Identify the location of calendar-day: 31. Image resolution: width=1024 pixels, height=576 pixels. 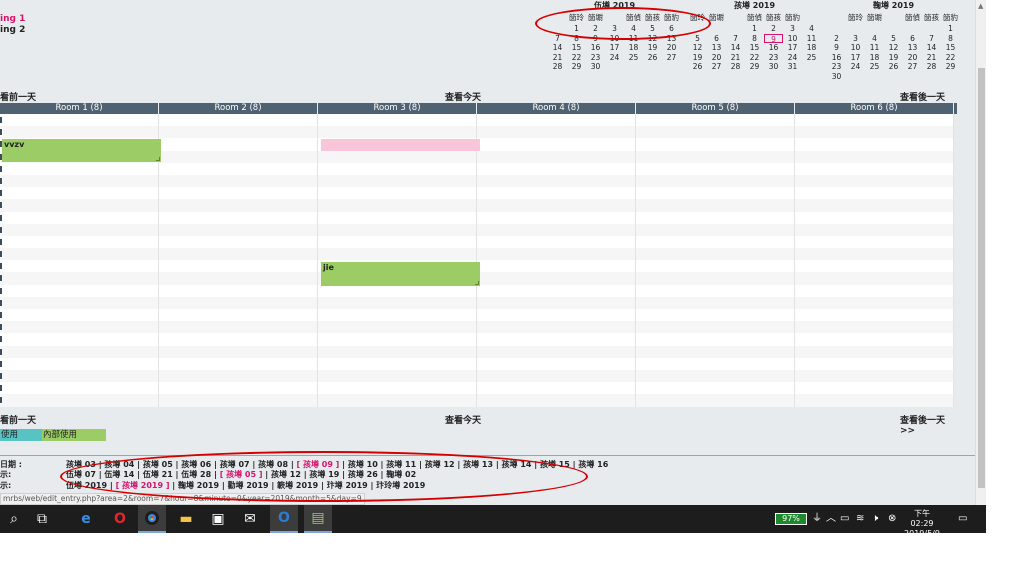
(792, 67).